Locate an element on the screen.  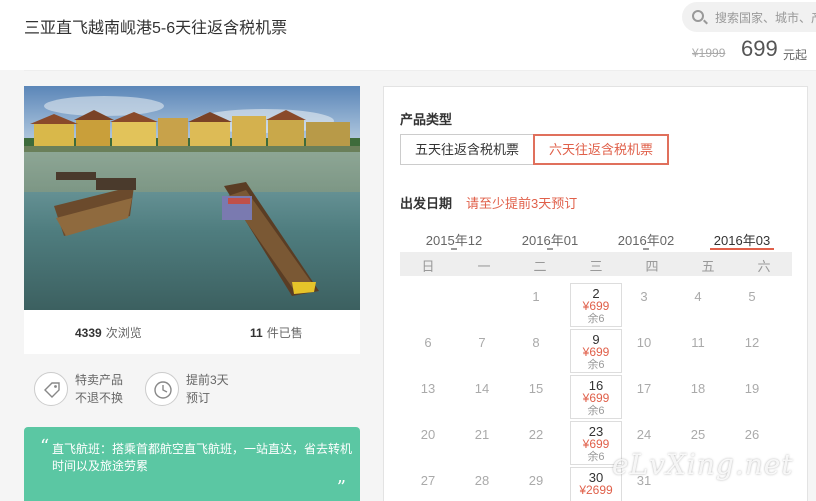
calendar-day: 3 is located at coordinates (644, 305).